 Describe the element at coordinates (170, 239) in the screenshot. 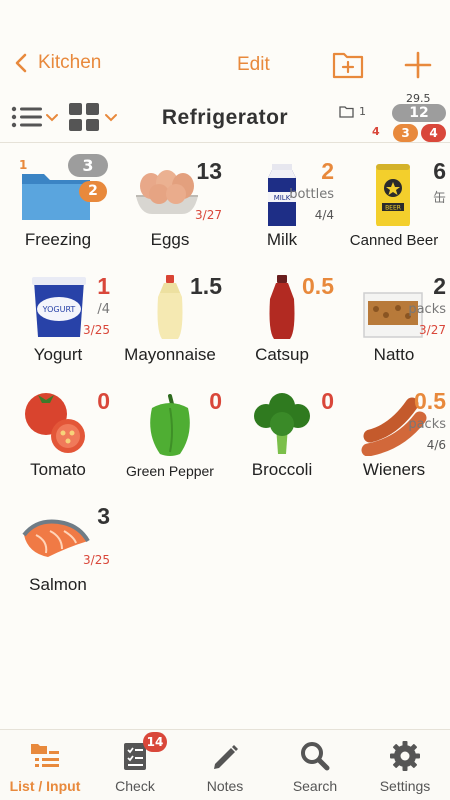

I see `item-name: Eggs` at that location.